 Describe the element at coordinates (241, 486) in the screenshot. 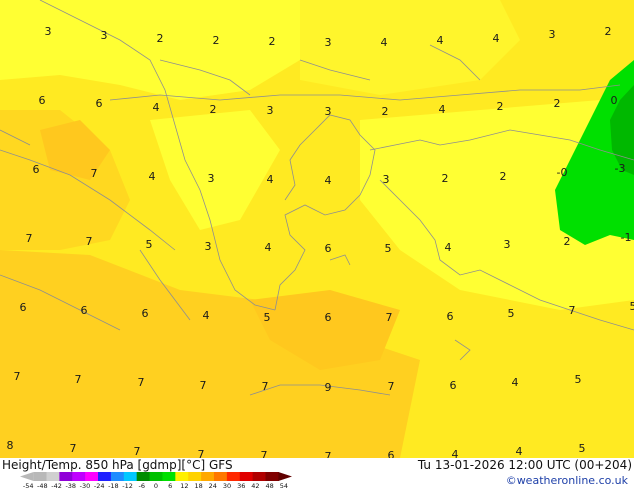

I see `colorbar-tick-label: 36` at that location.